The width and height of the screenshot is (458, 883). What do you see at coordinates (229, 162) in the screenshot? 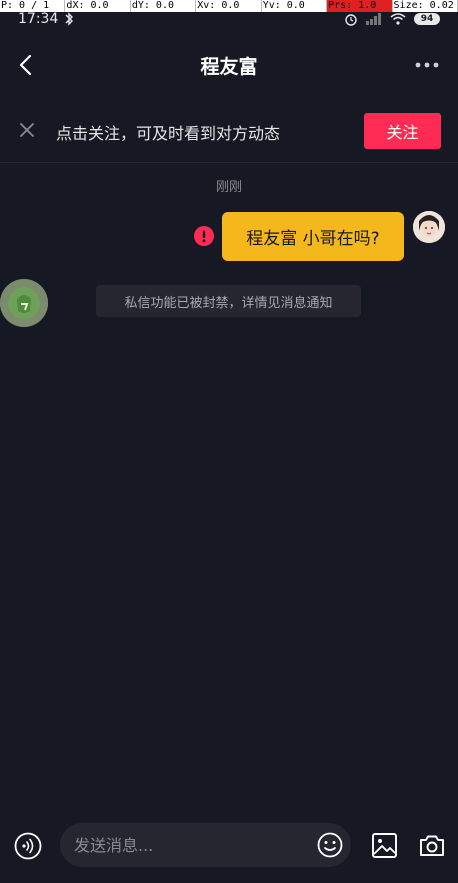
I see `banner-divider` at bounding box center [229, 162].